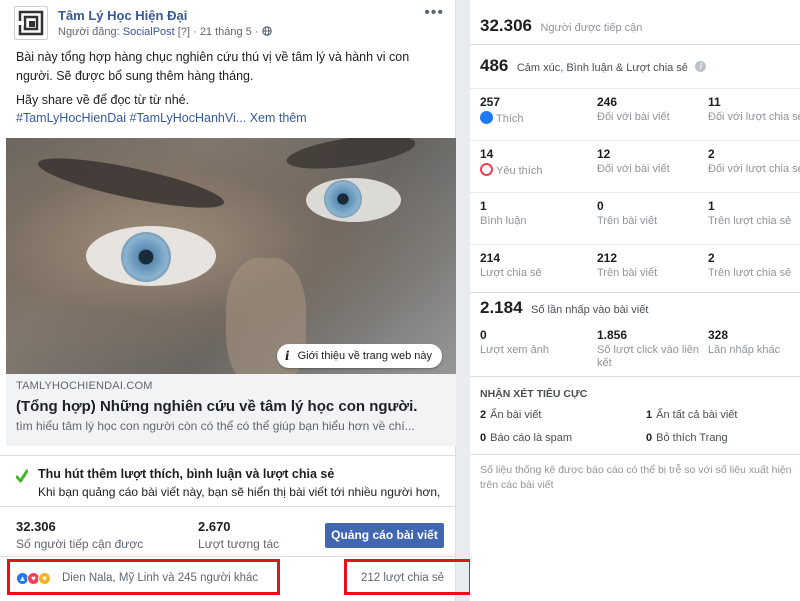  Describe the element at coordinates (89, 32) in the screenshot. I see `posted-by-label: Người đăng:` at that location.